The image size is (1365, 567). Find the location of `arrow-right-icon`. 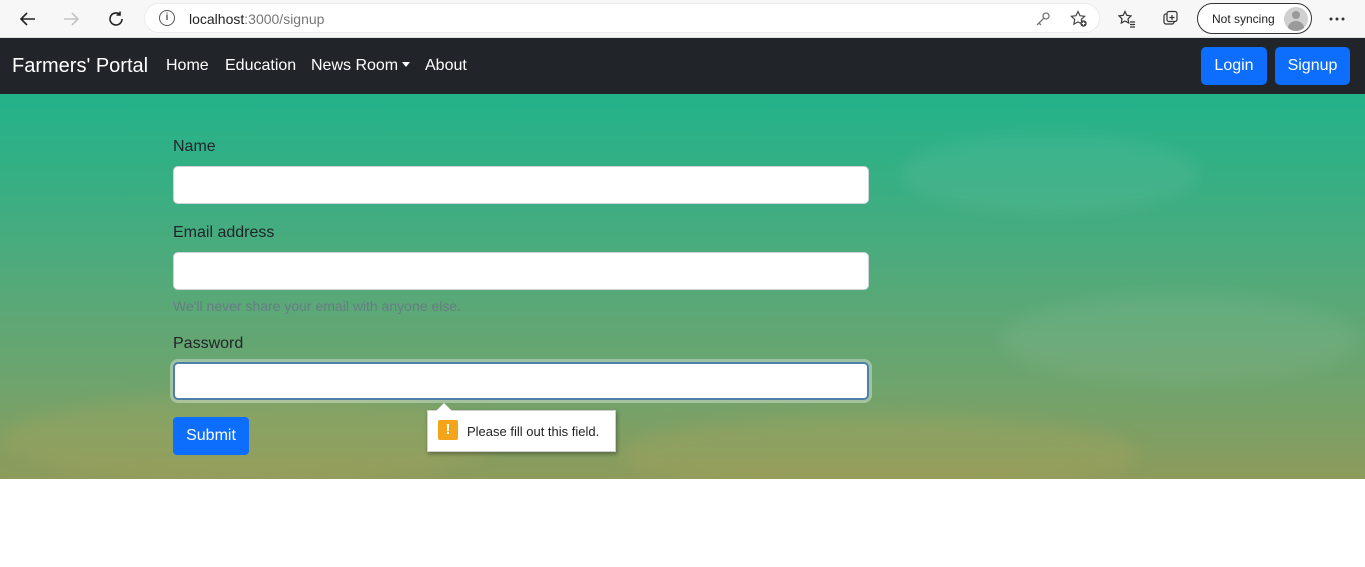

arrow-right-icon is located at coordinates (72, 19).